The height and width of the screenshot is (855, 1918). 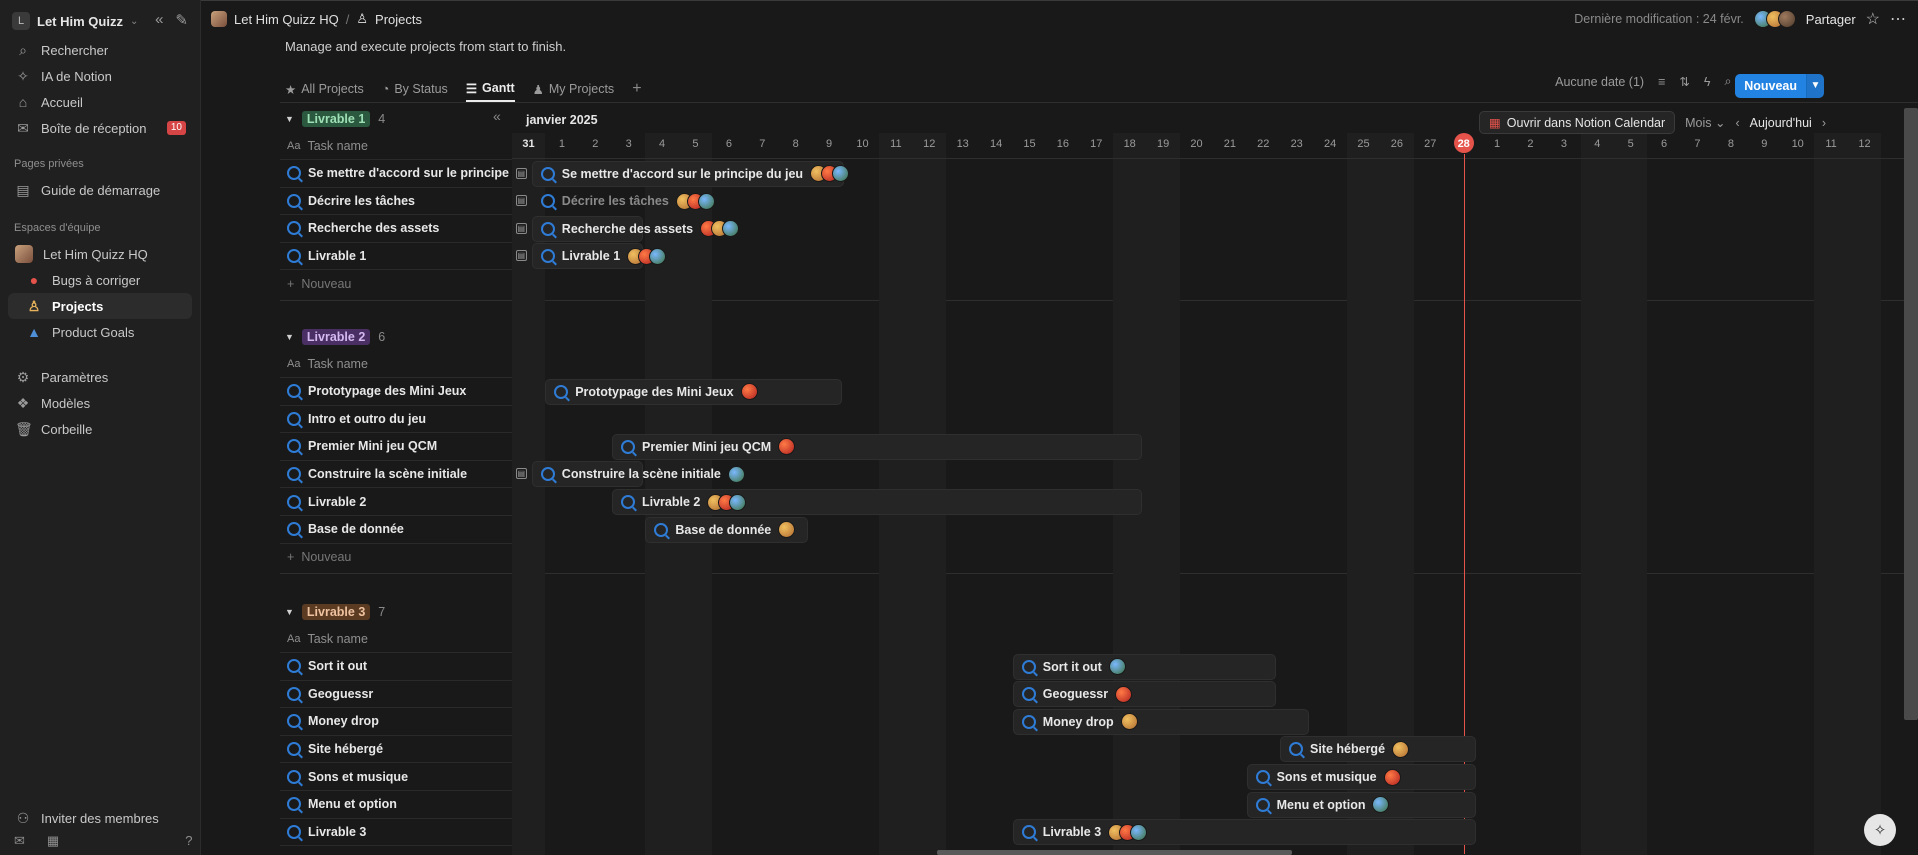 I want to click on invite-members: ⚇ Inviter des membres, so click(x=100, y=818).